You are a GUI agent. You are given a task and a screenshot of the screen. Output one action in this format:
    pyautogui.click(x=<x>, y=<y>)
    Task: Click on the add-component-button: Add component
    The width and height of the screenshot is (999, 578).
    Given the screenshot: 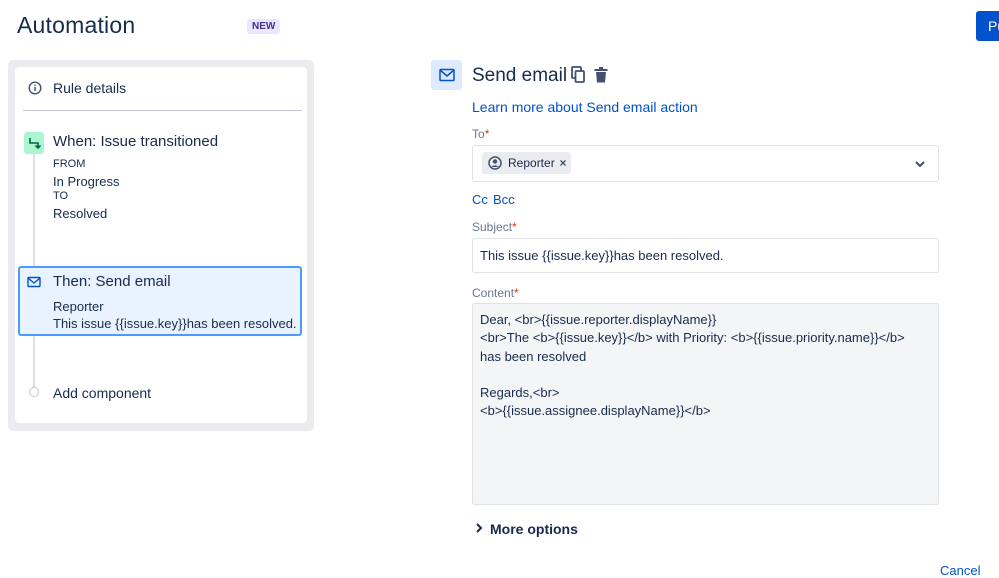 What is the action you would take?
    pyautogui.click(x=102, y=393)
    